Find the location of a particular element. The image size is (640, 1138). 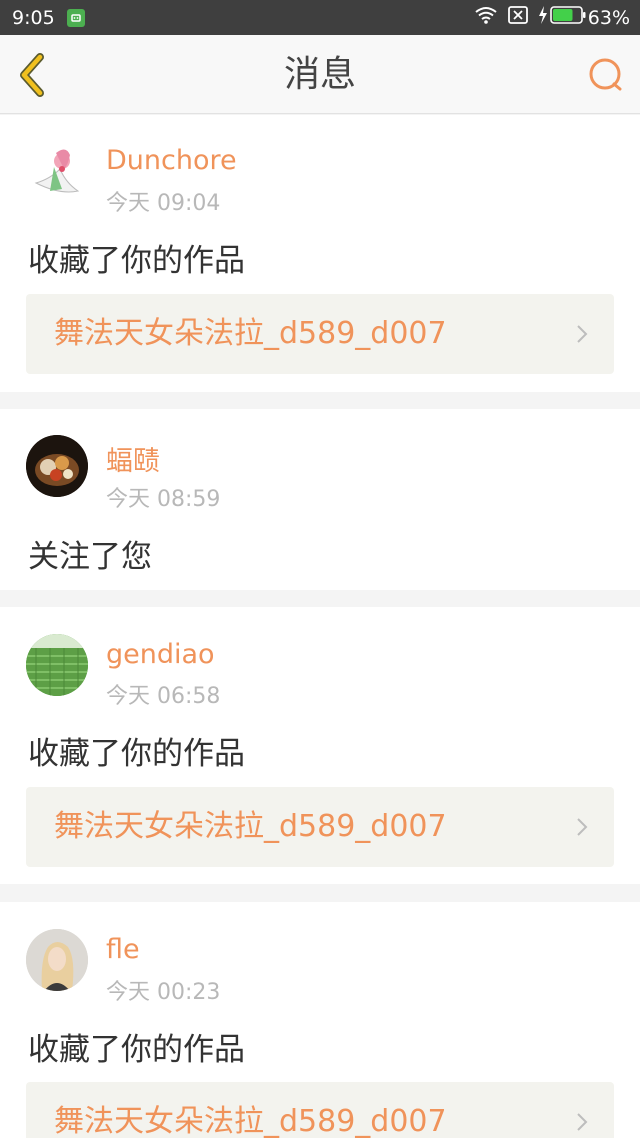

timestamp: 今天 08:59 is located at coordinates (163, 499).